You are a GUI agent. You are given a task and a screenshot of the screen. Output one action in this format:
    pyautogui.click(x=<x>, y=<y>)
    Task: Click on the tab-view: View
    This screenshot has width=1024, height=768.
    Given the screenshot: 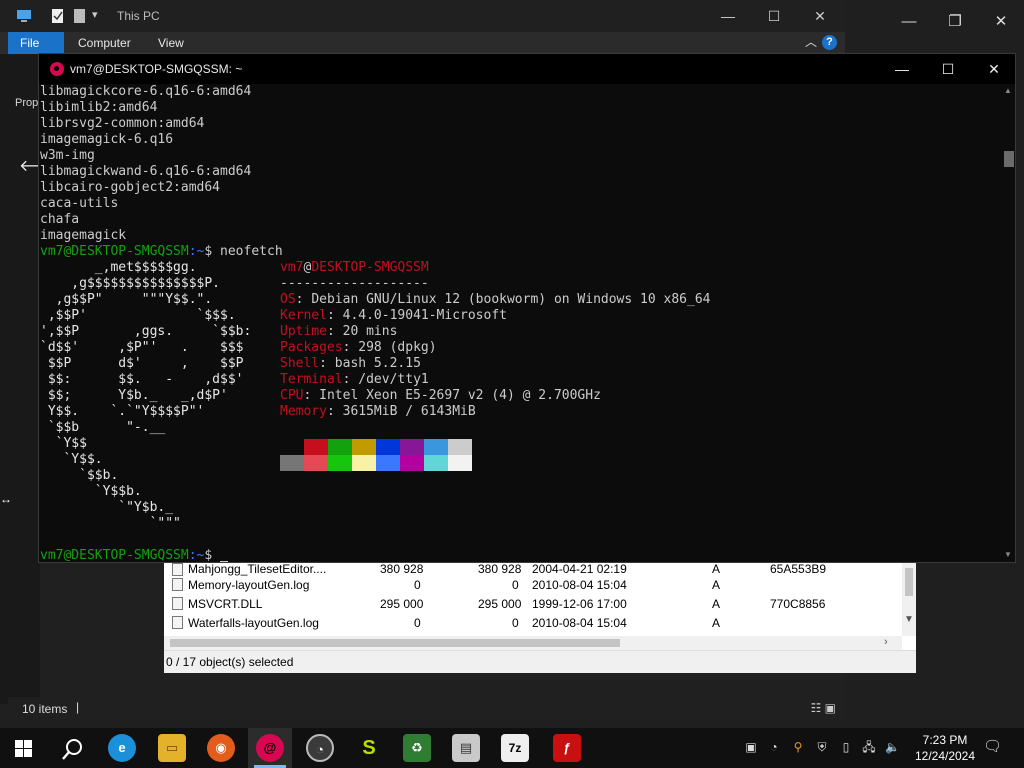 What is the action you would take?
    pyautogui.click(x=171, y=43)
    